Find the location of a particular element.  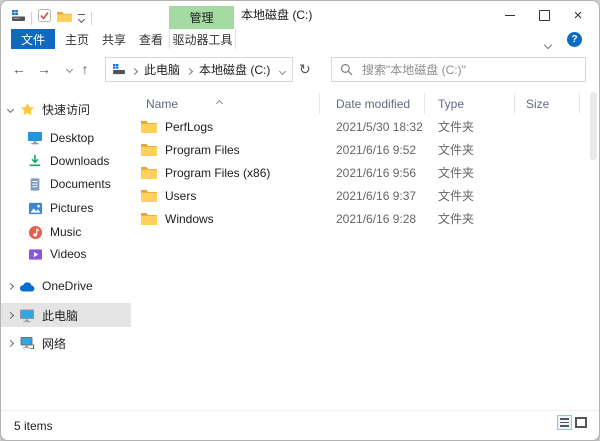

breadcrumb-separator-icon is located at coordinates (134, 70).